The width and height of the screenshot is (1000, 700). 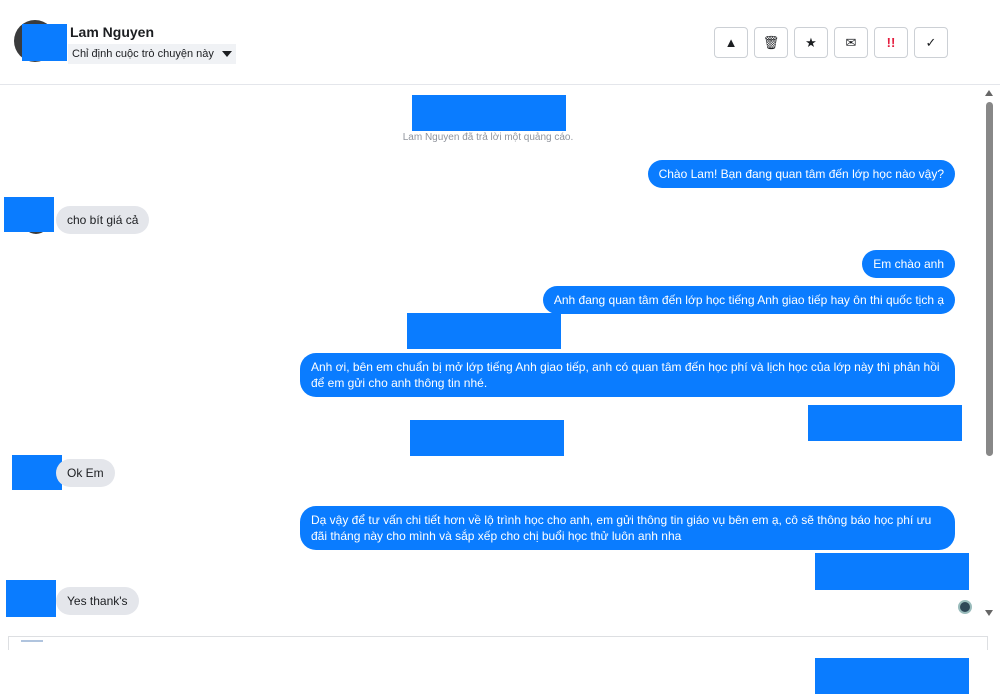 What do you see at coordinates (498, 643) in the screenshot?
I see `message-composer` at bounding box center [498, 643].